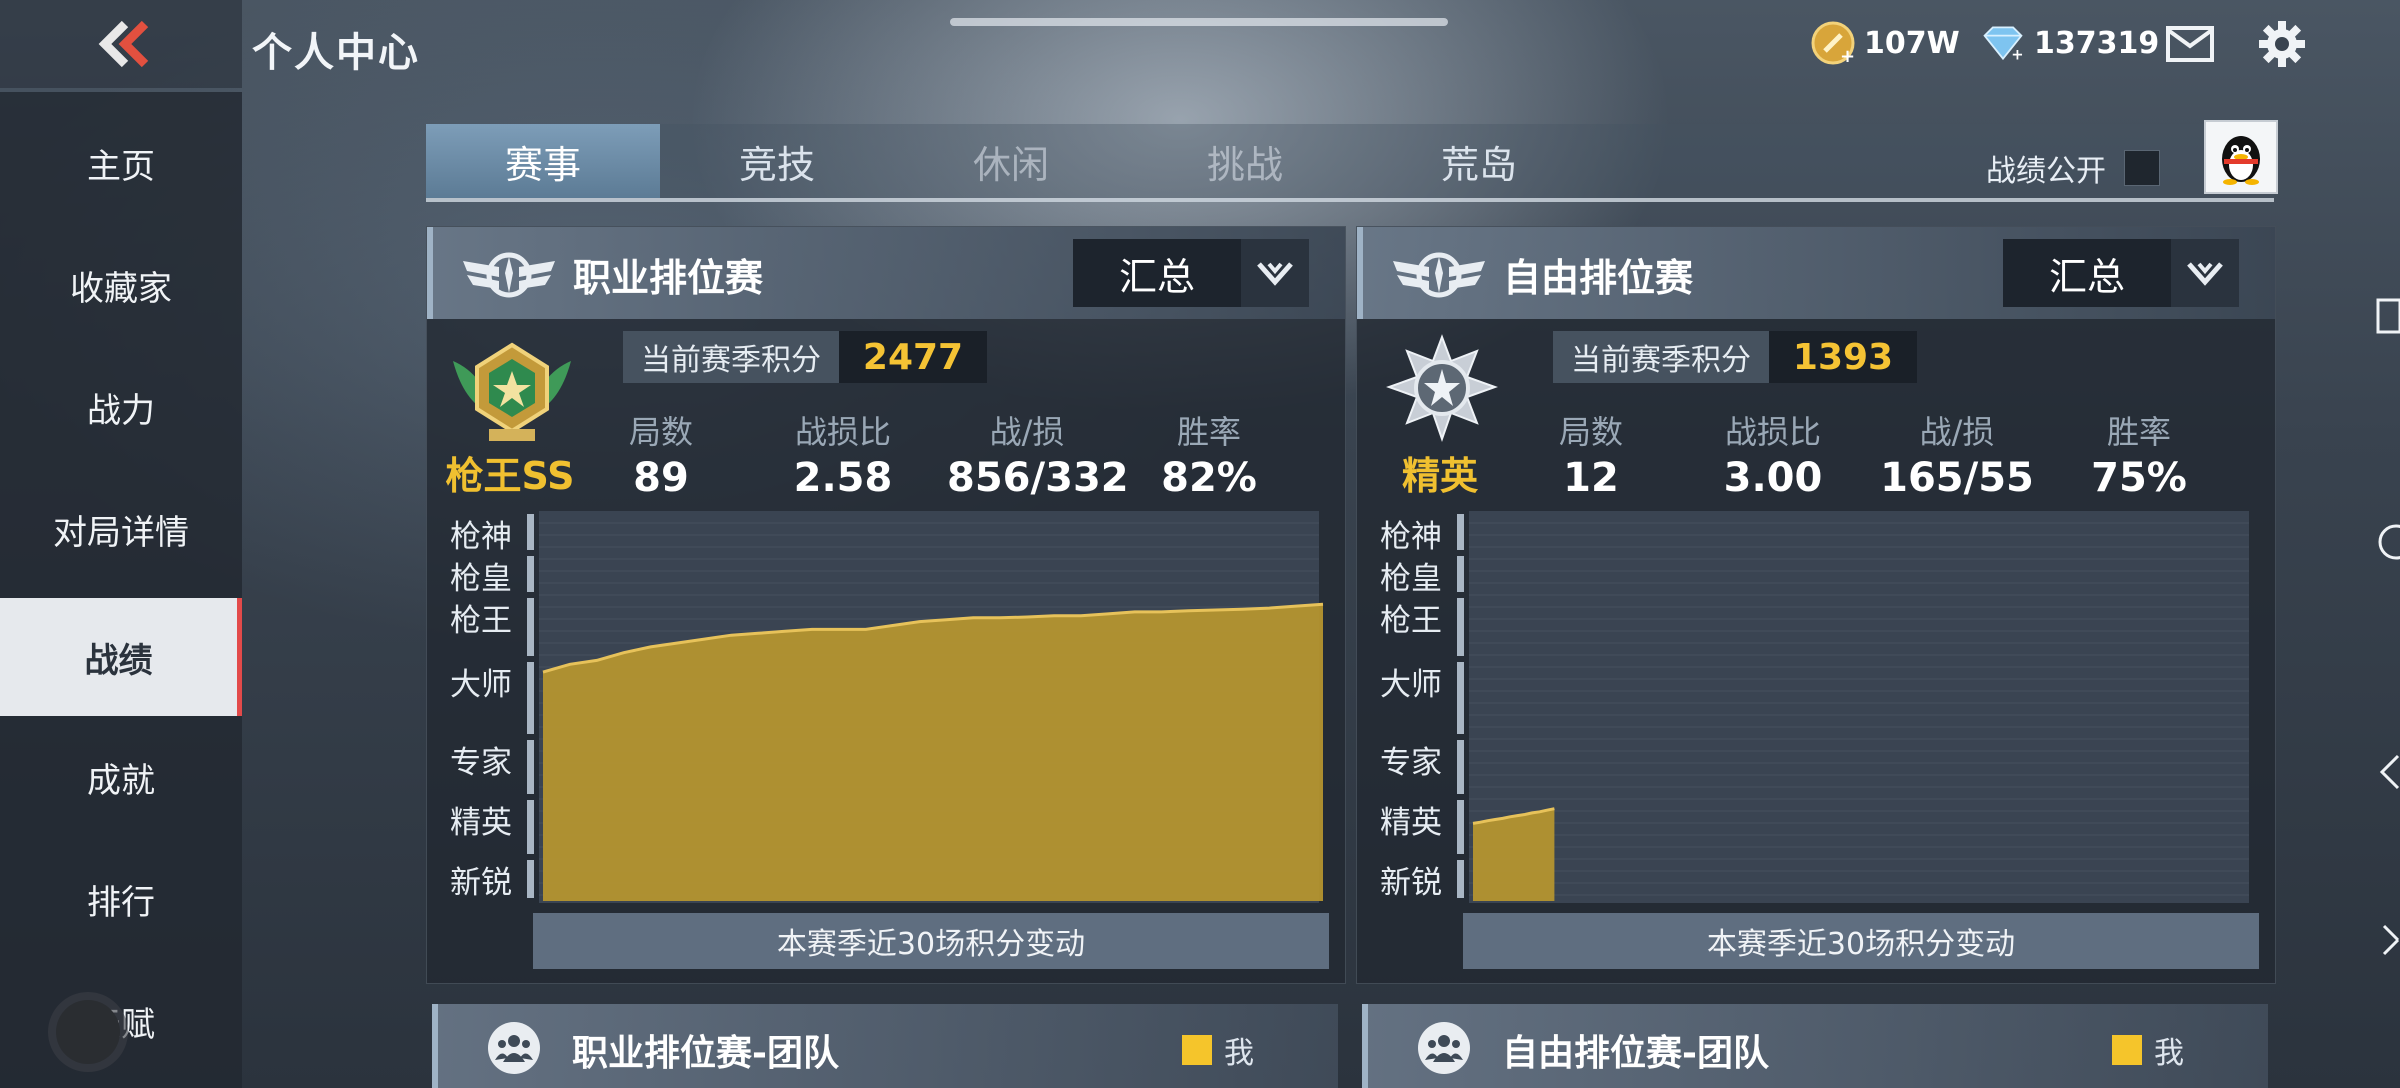  What do you see at coordinates (2139, 478) in the screenshot?
I see `stat-value: 75%` at bounding box center [2139, 478].